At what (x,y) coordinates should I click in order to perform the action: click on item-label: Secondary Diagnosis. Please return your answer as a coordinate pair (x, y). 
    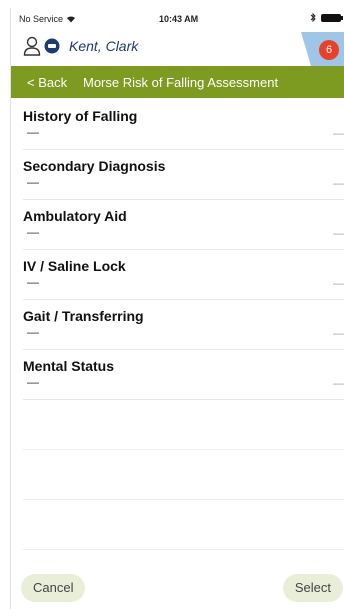
    Looking at the image, I should click on (94, 166).